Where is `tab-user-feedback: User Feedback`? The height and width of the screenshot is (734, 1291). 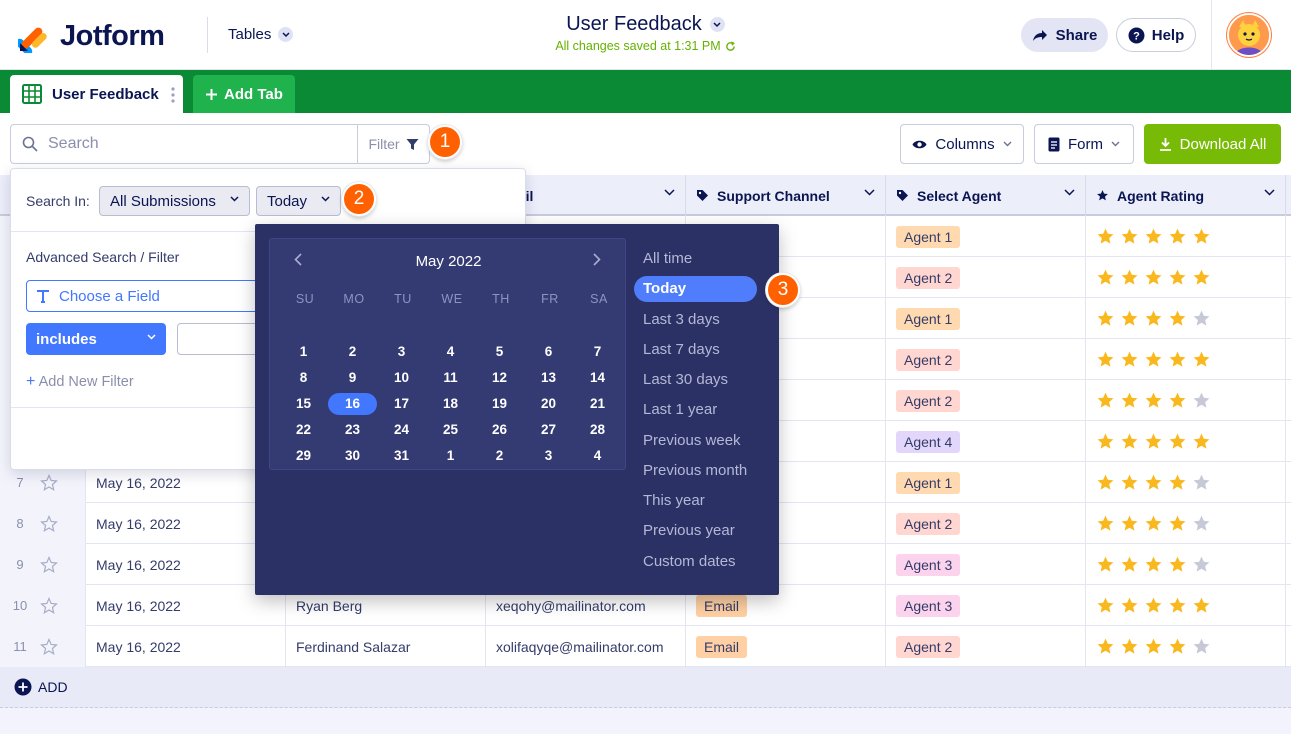 tab-user-feedback: User Feedback is located at coordinates (96, 94).